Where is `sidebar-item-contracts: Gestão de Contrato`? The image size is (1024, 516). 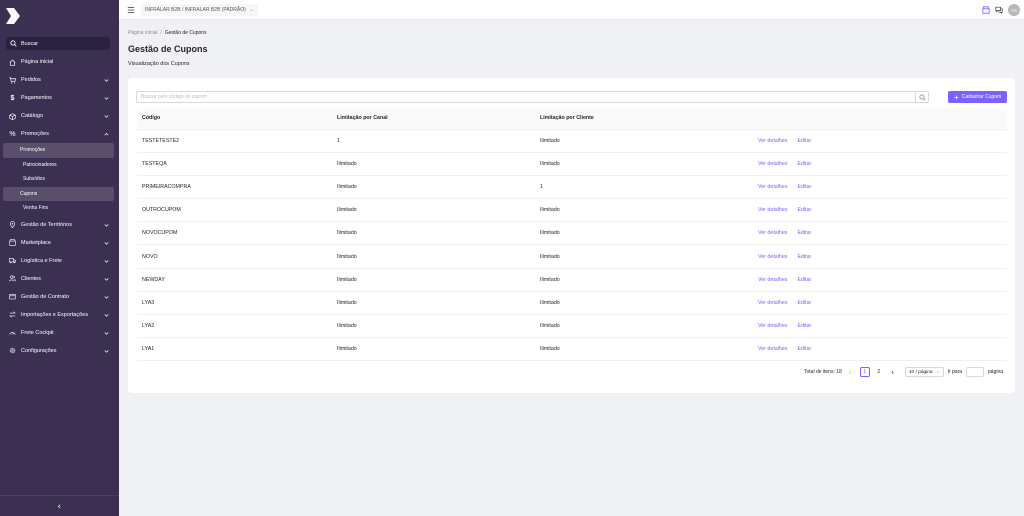 sidebar-item-contracts: Gestão de Contrato is located at coordinates (59, 297).